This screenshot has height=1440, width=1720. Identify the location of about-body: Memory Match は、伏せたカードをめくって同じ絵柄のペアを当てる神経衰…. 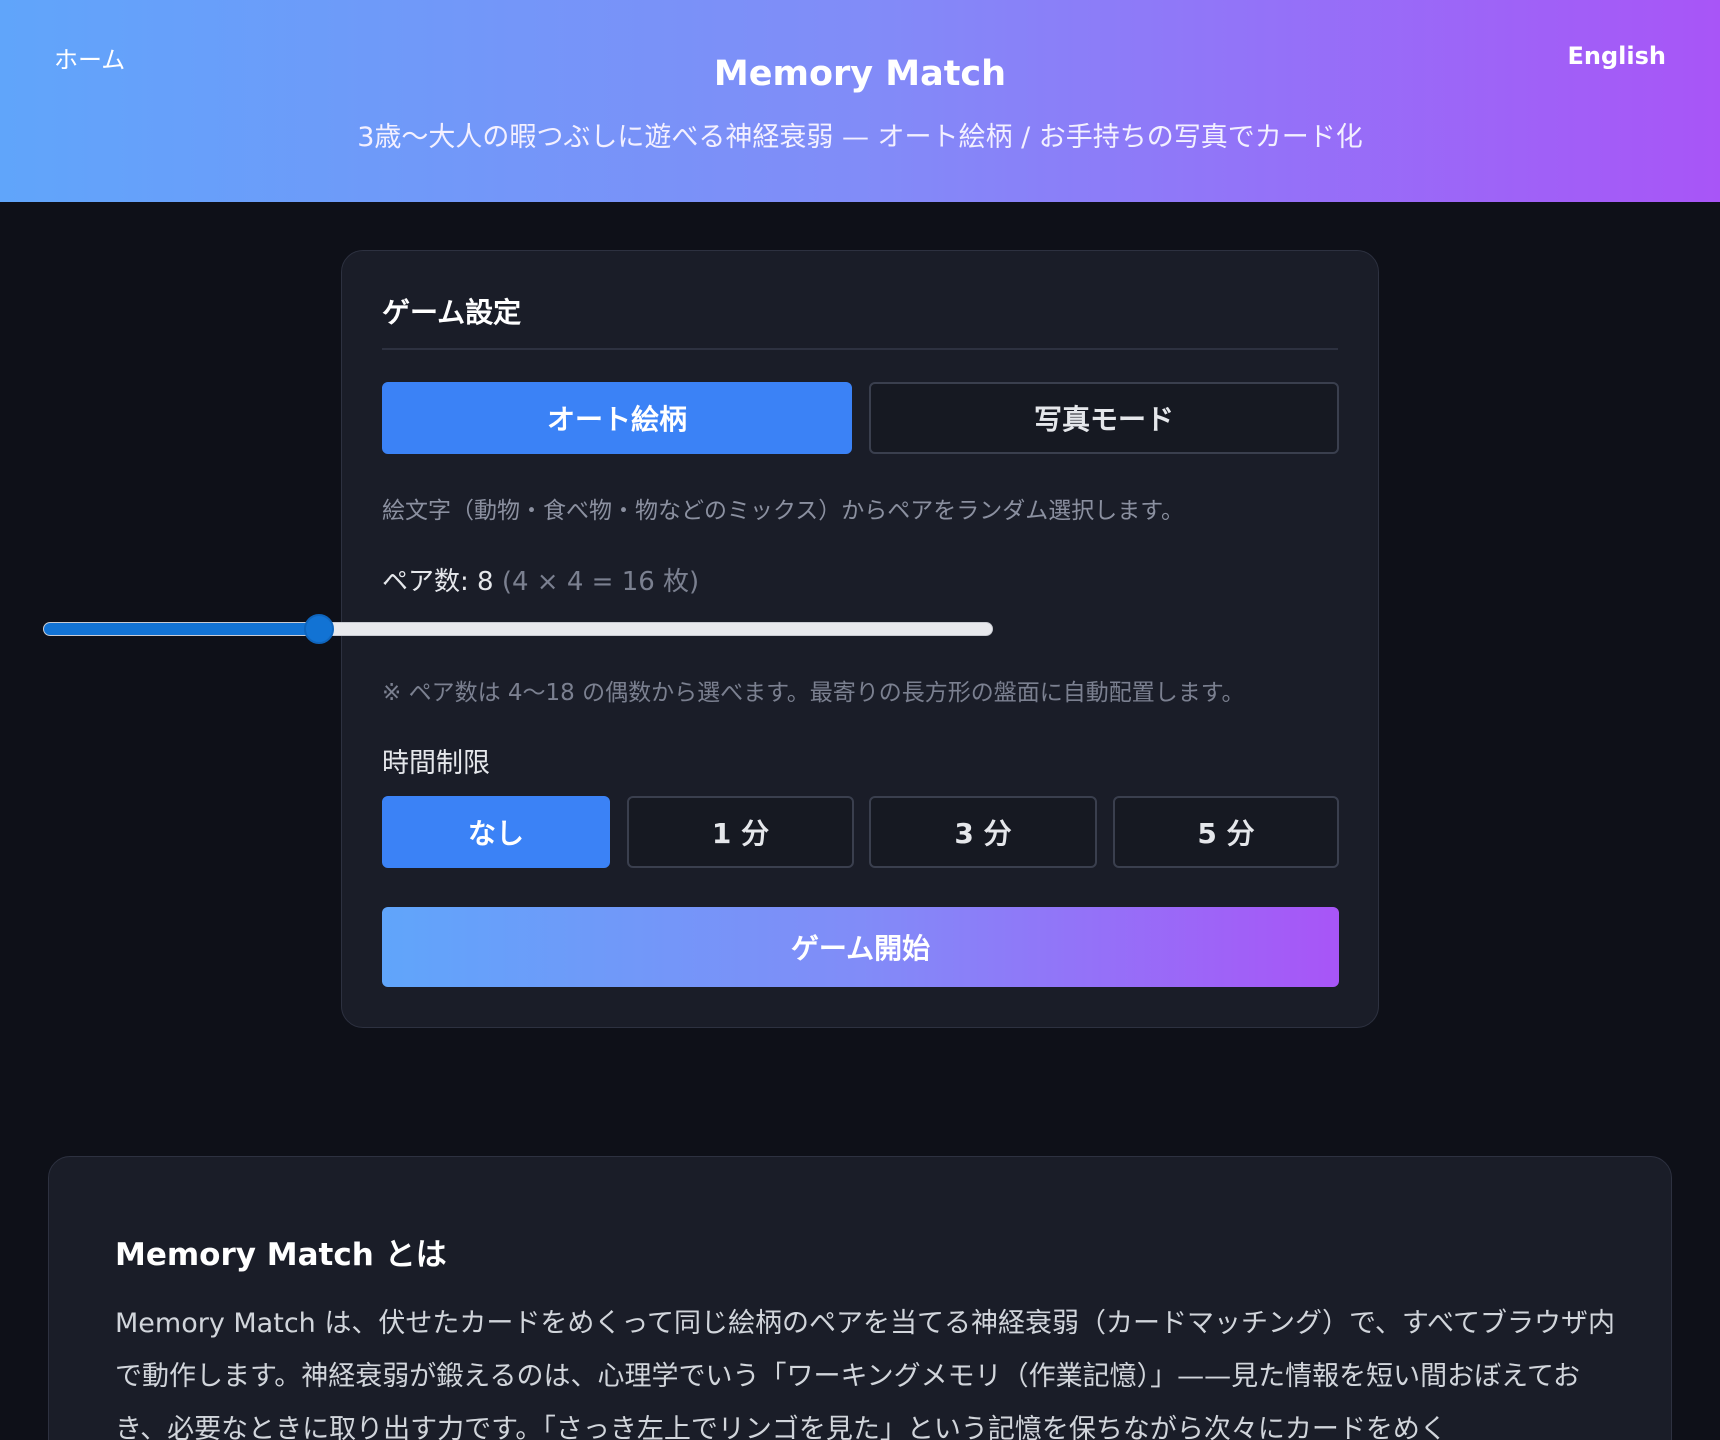
(865, 1374).